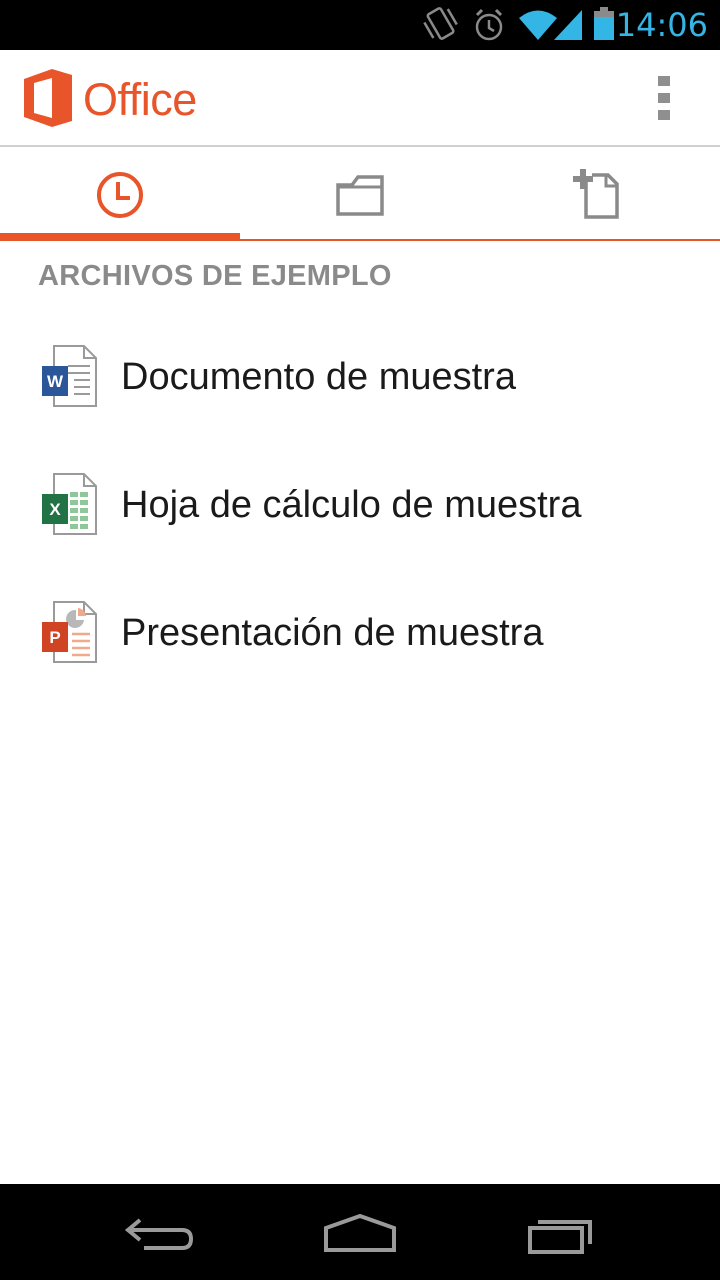 The image size is (720, 1280). I want to click on file-item-spreadsheet: X Hoja de cálculo de muestra, so click(360, 506).